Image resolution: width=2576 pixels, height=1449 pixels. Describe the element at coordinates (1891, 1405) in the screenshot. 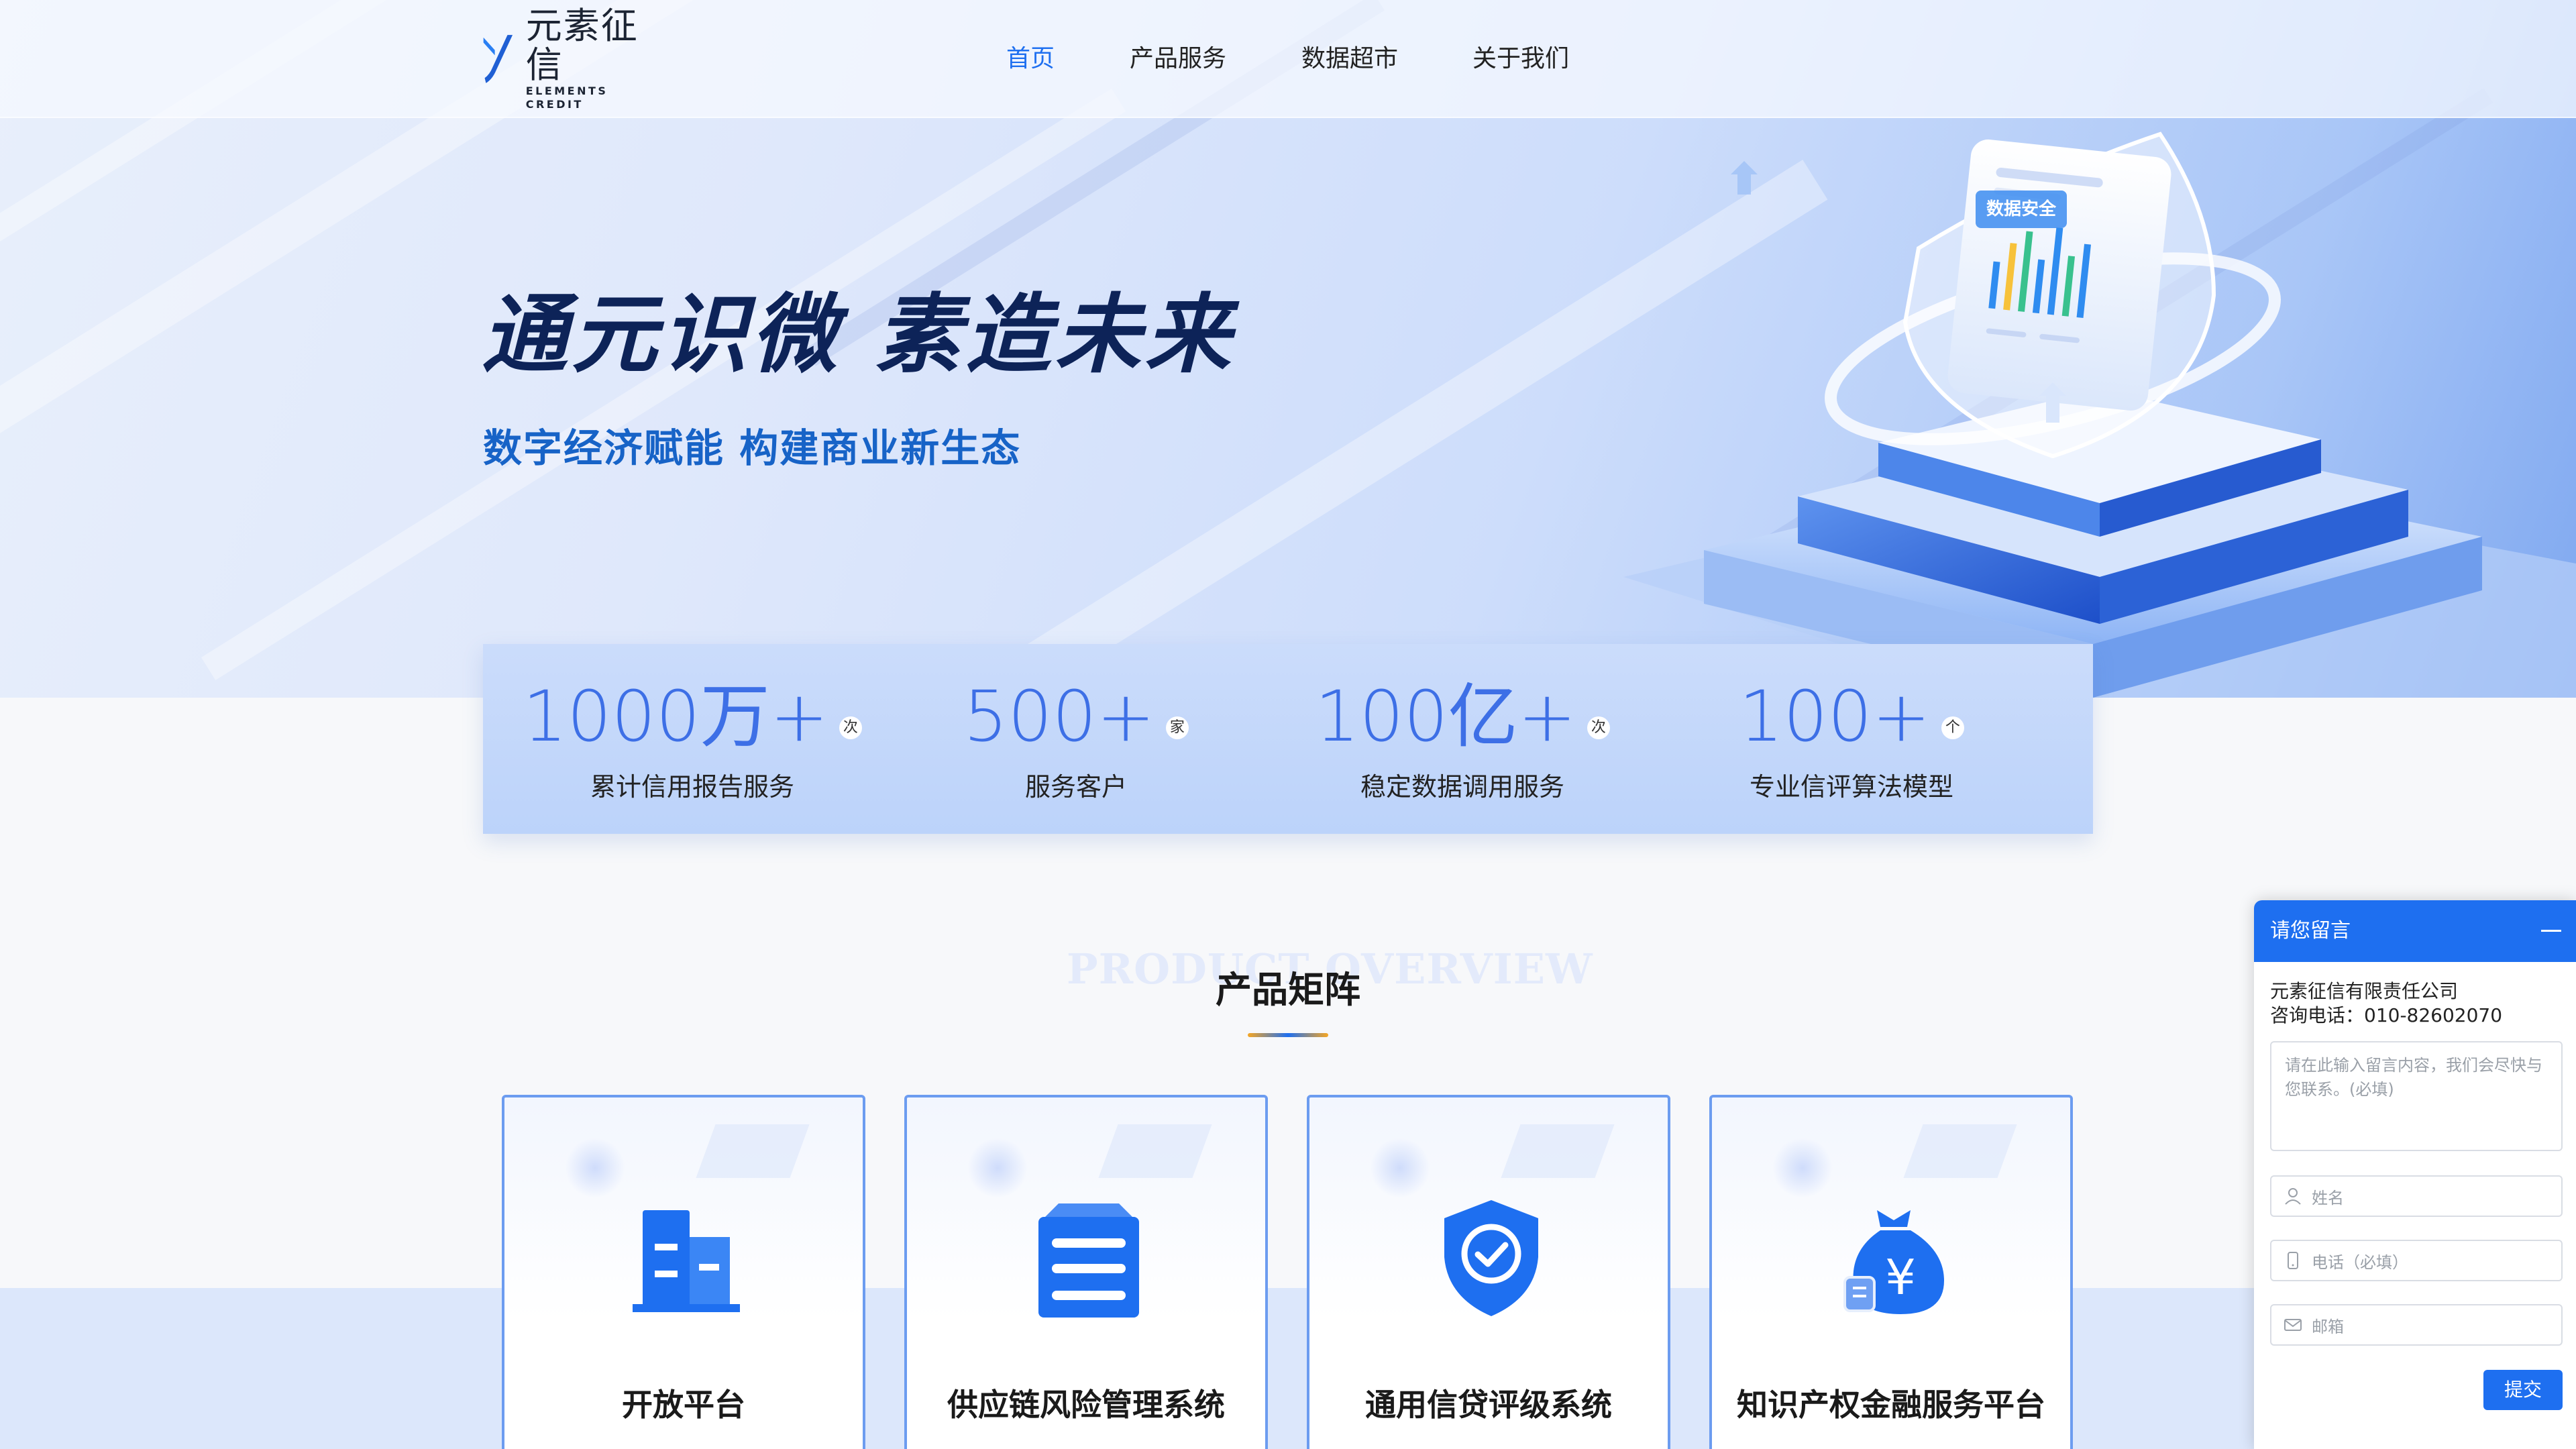

I see `card-label: 知识产权金融服务平台` at that location.